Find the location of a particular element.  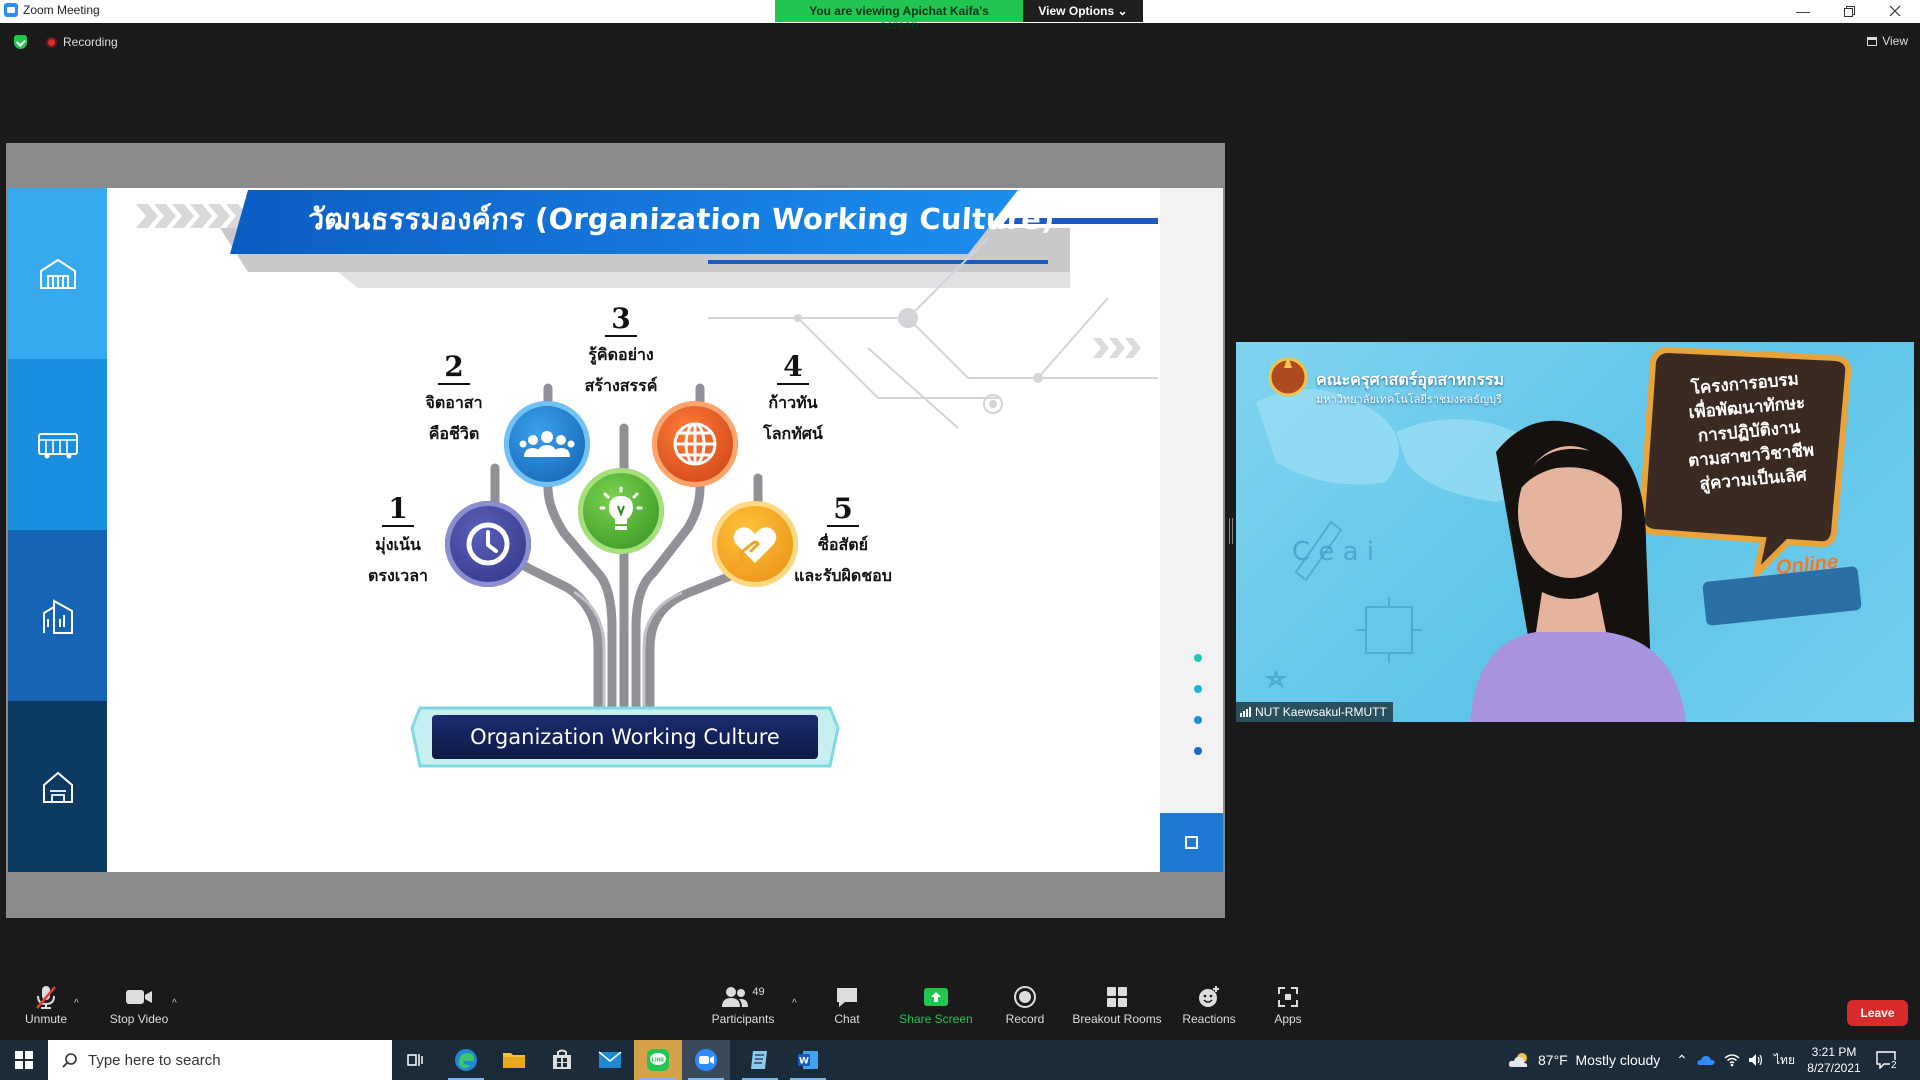

notifications-button: 2 is located at coordinates (1887, 1060).